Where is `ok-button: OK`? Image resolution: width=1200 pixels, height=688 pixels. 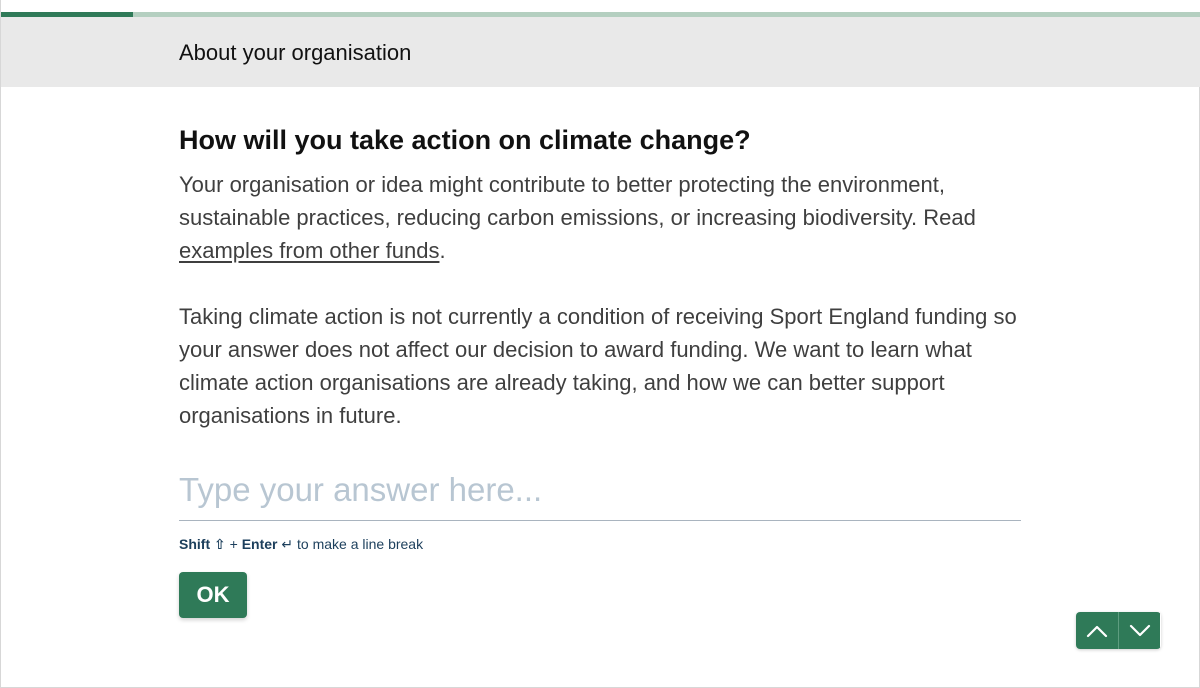 ok-button: OK is located at coordinates (213, 595).